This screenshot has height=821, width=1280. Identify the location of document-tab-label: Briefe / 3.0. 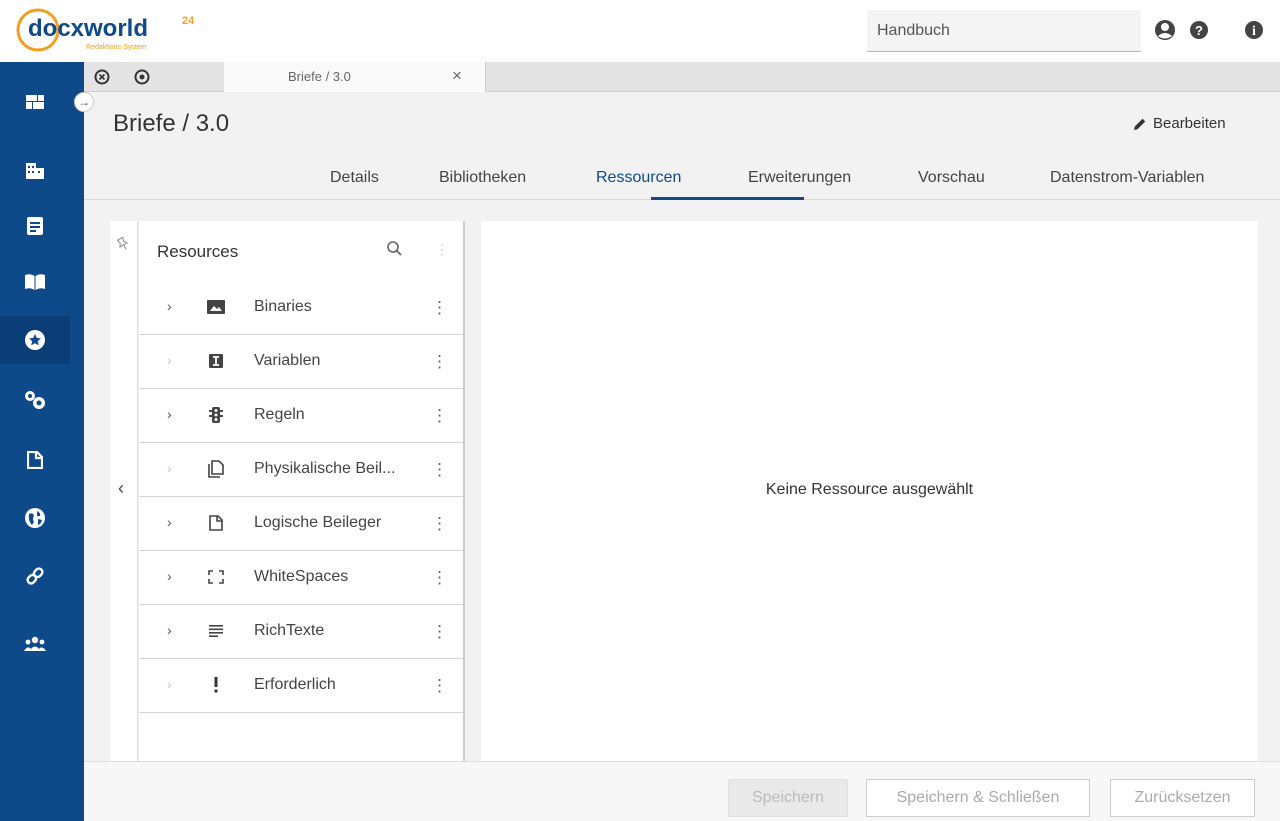
(319, 76).